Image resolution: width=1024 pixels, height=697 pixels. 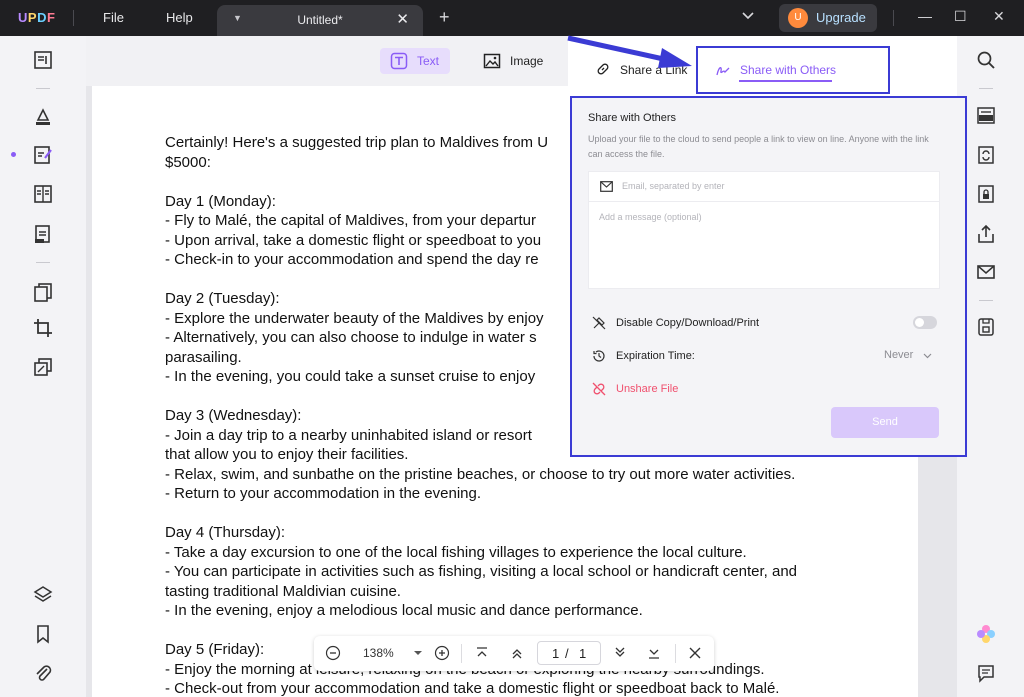 What do you see at coordinates (43, 292) in the screenshot?
I see `organize-pages-icon` at bounding box center [43, 292].